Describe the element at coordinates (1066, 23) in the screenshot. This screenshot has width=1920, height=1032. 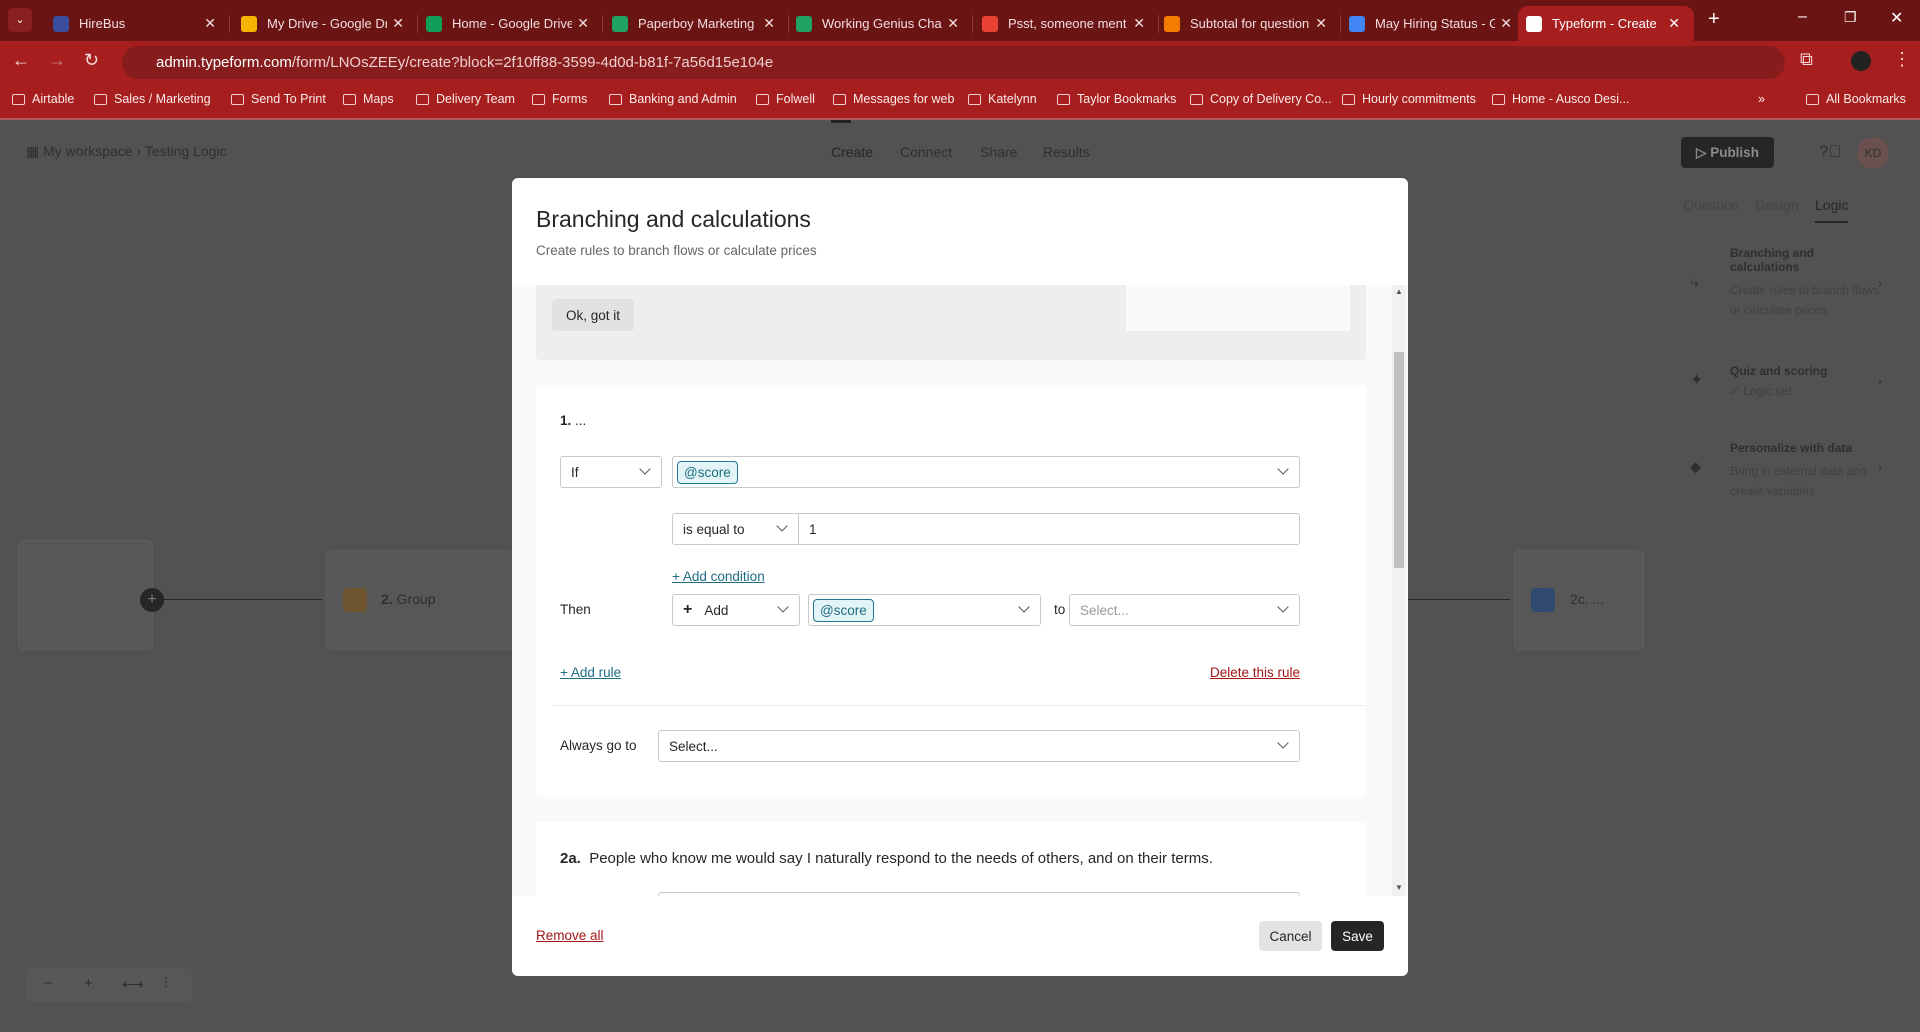
I see `browser-tab: Psst, someone ment ✕` at that location.